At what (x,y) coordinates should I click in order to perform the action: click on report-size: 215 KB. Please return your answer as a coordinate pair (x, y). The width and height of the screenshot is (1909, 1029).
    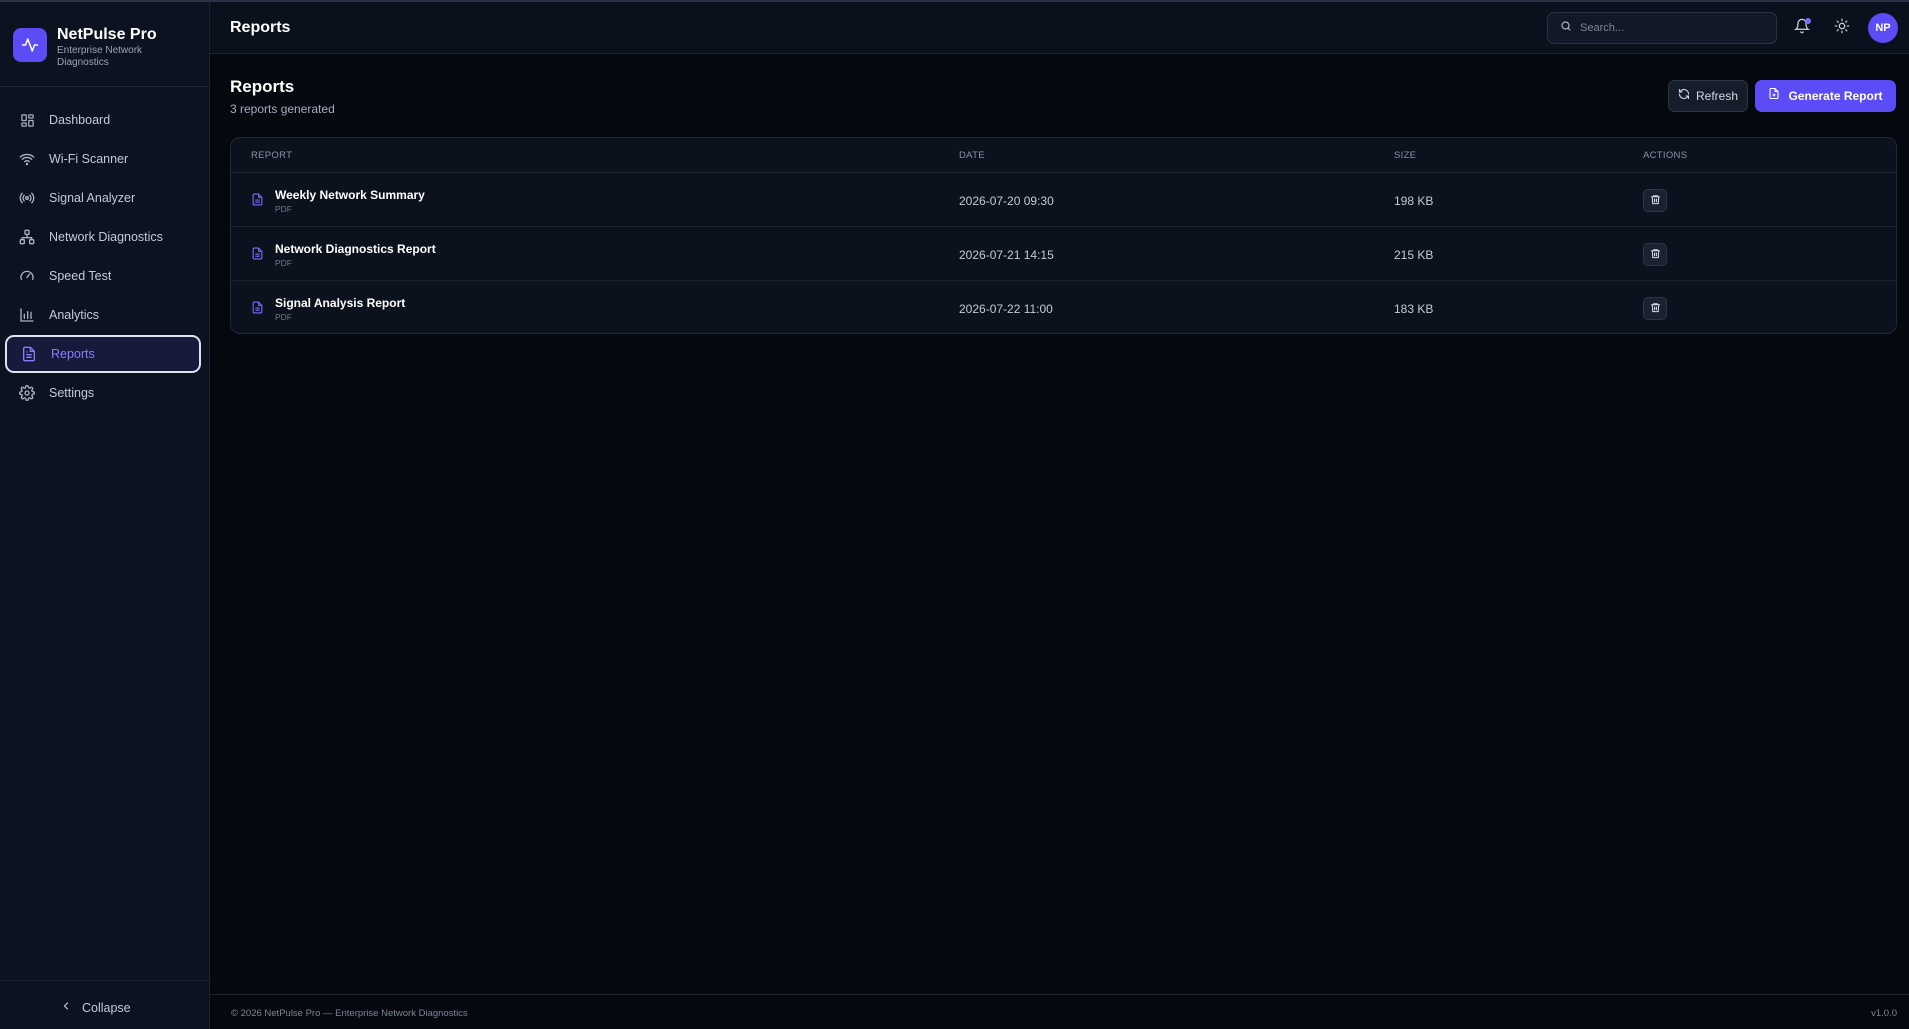
    Looking at the image, I should click on (1414, 255).